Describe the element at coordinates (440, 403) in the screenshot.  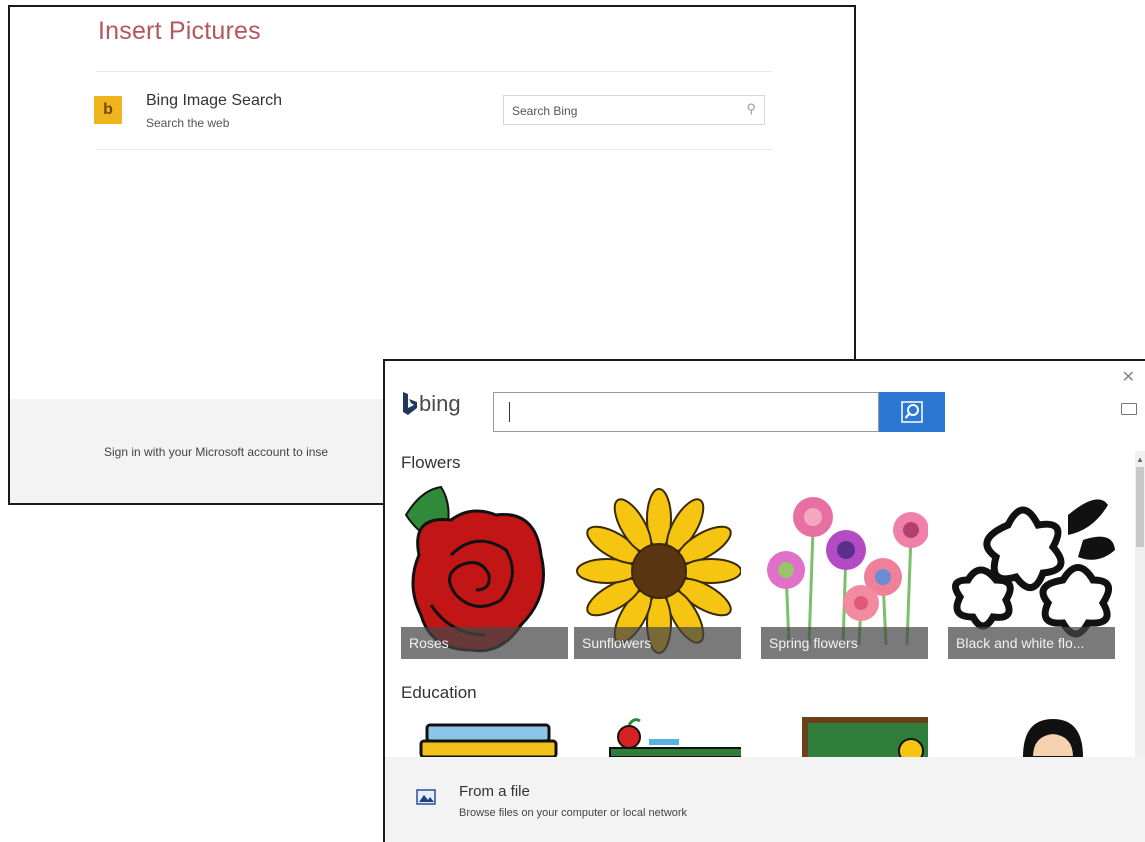
I see `bing-logo-text: bing` at that location.